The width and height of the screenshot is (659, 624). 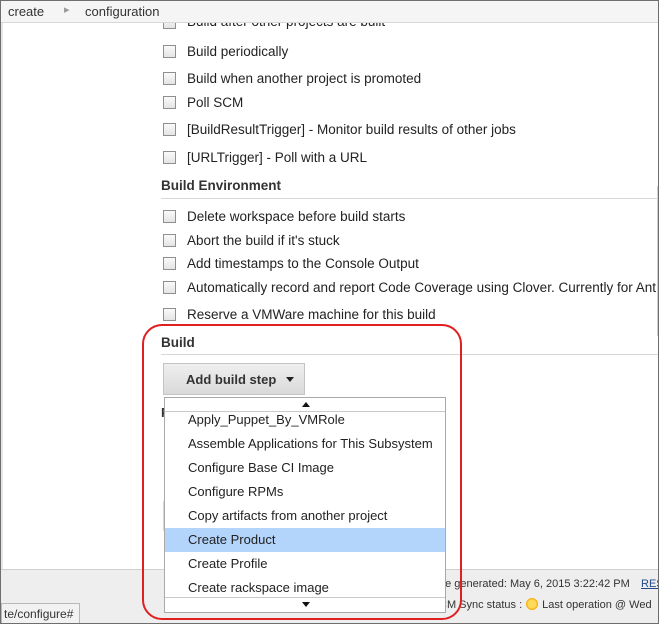 I want to click on trigger-build-periodically: Build periodically, so click(x=225, y=51).